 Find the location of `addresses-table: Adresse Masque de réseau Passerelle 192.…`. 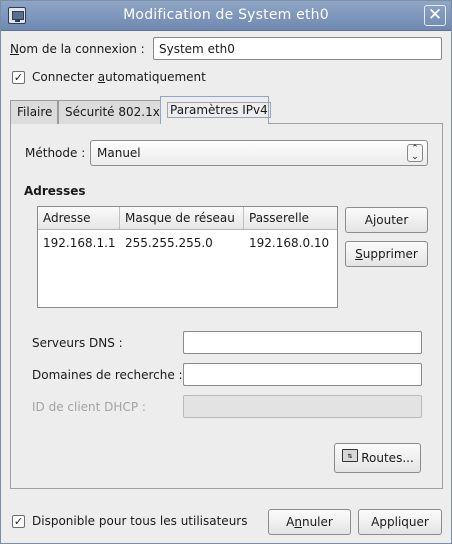

addresses-table: Adresse Masque de réseau Passerelle 192.… is located at coordinates (187, 257).